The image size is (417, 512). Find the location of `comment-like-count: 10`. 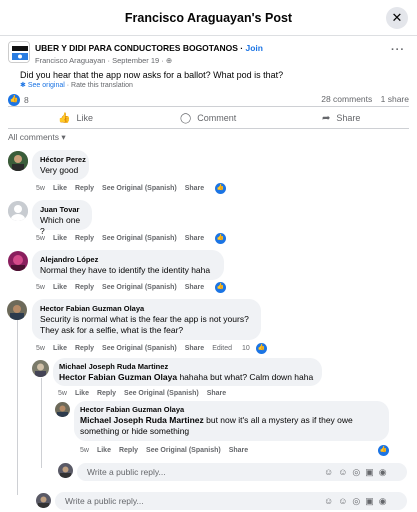

comment-like-count: 10 is located at coordinates (246, 348).